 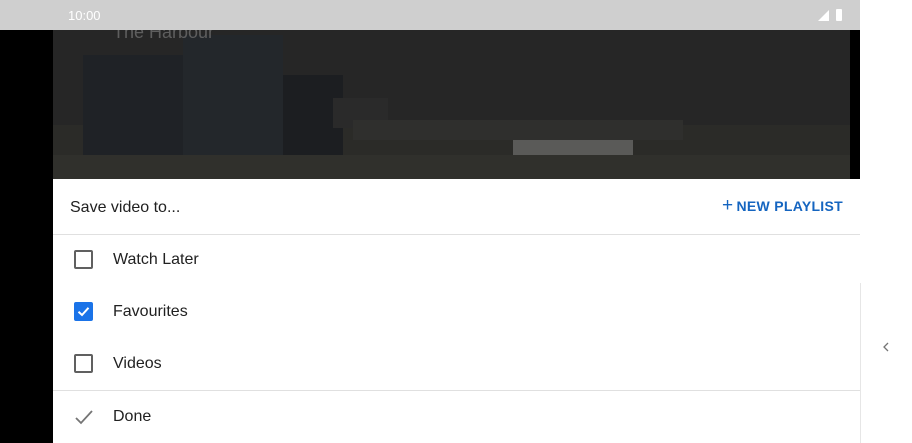 What do you see at coordinates (137, 363) in the screenshot?
I see `playlist-label: Videos` at bounding box center [137, 363].